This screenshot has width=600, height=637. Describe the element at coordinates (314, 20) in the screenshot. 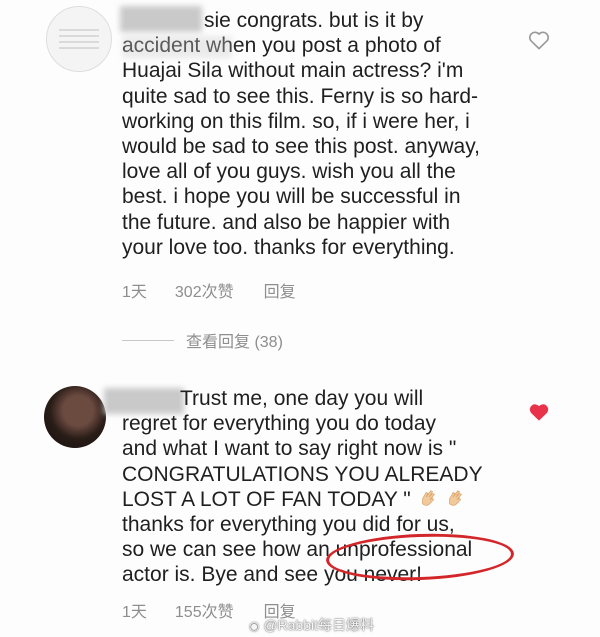

I see `comment-line: sie congrats. but is it by` at that location.